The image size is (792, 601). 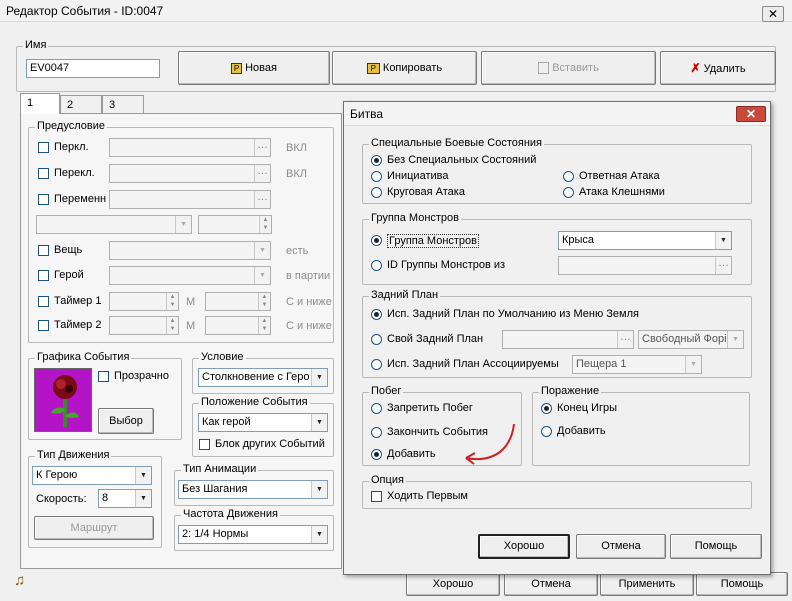 I want to click on bg-assoc-radio, so click(x=376, y=364).